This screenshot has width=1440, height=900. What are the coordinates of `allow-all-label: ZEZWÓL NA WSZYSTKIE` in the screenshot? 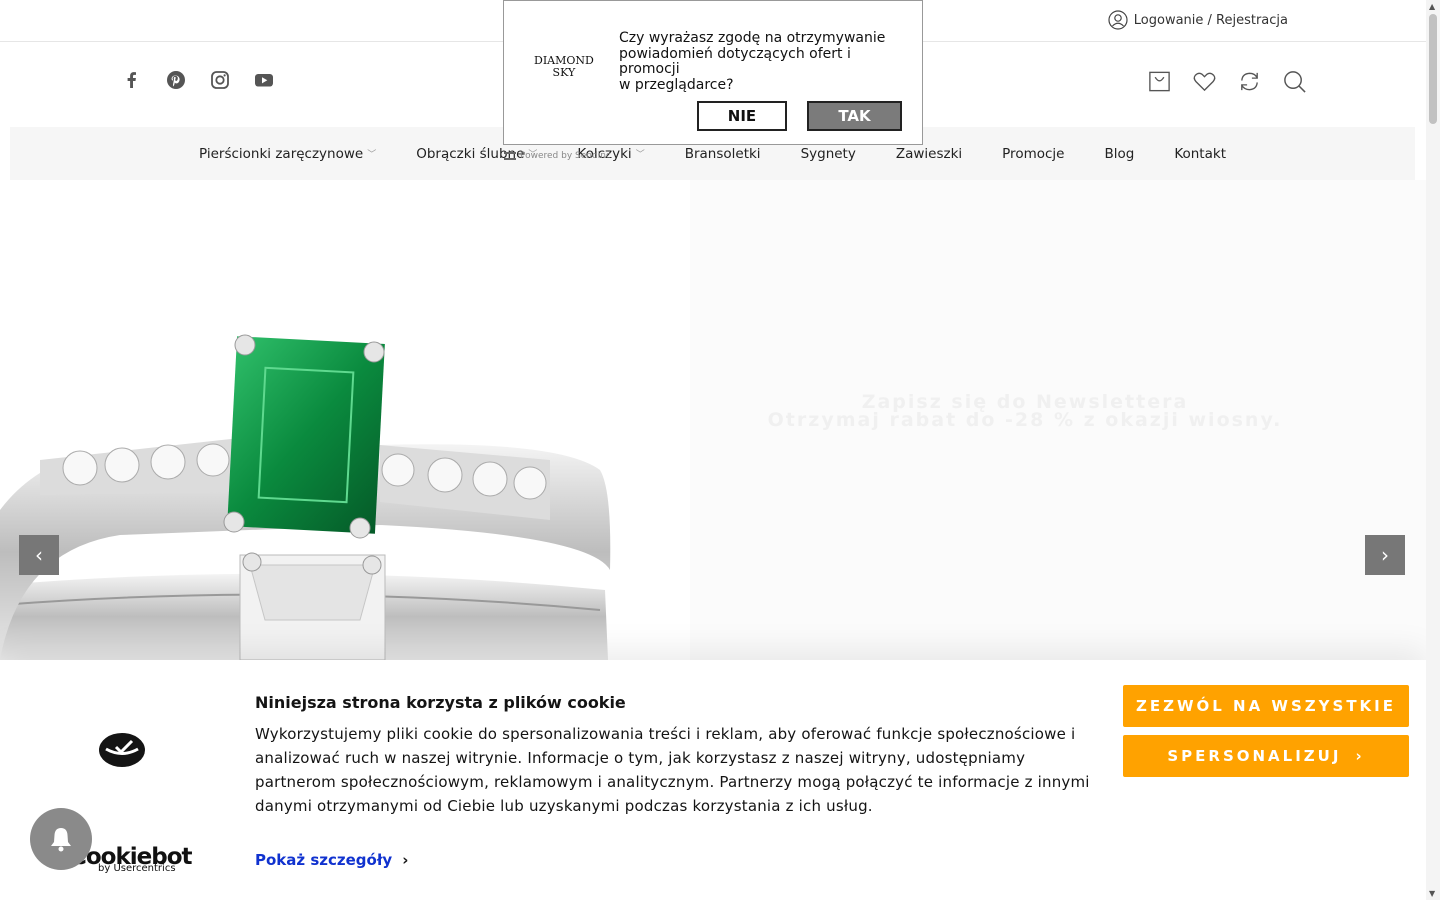 It's located at (1266, 706).